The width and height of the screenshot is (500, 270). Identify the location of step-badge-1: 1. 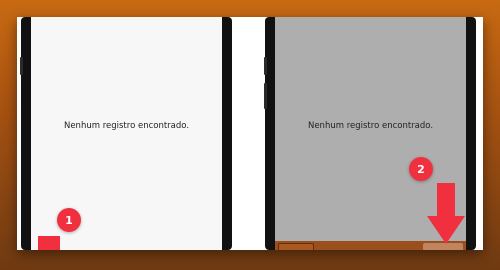
(69, 220).